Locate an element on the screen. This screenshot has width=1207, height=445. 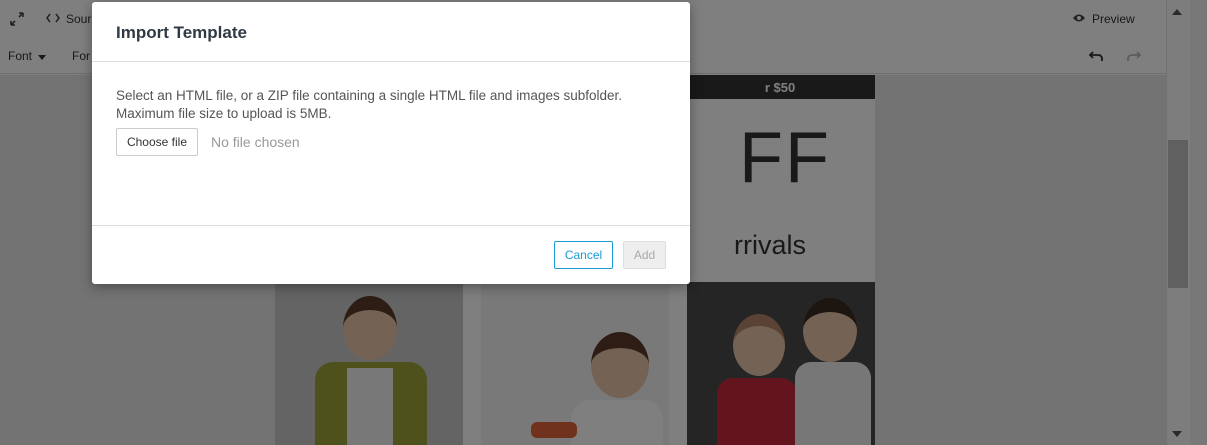
dialog-header: Import Template is located at coordinates (391, 32).